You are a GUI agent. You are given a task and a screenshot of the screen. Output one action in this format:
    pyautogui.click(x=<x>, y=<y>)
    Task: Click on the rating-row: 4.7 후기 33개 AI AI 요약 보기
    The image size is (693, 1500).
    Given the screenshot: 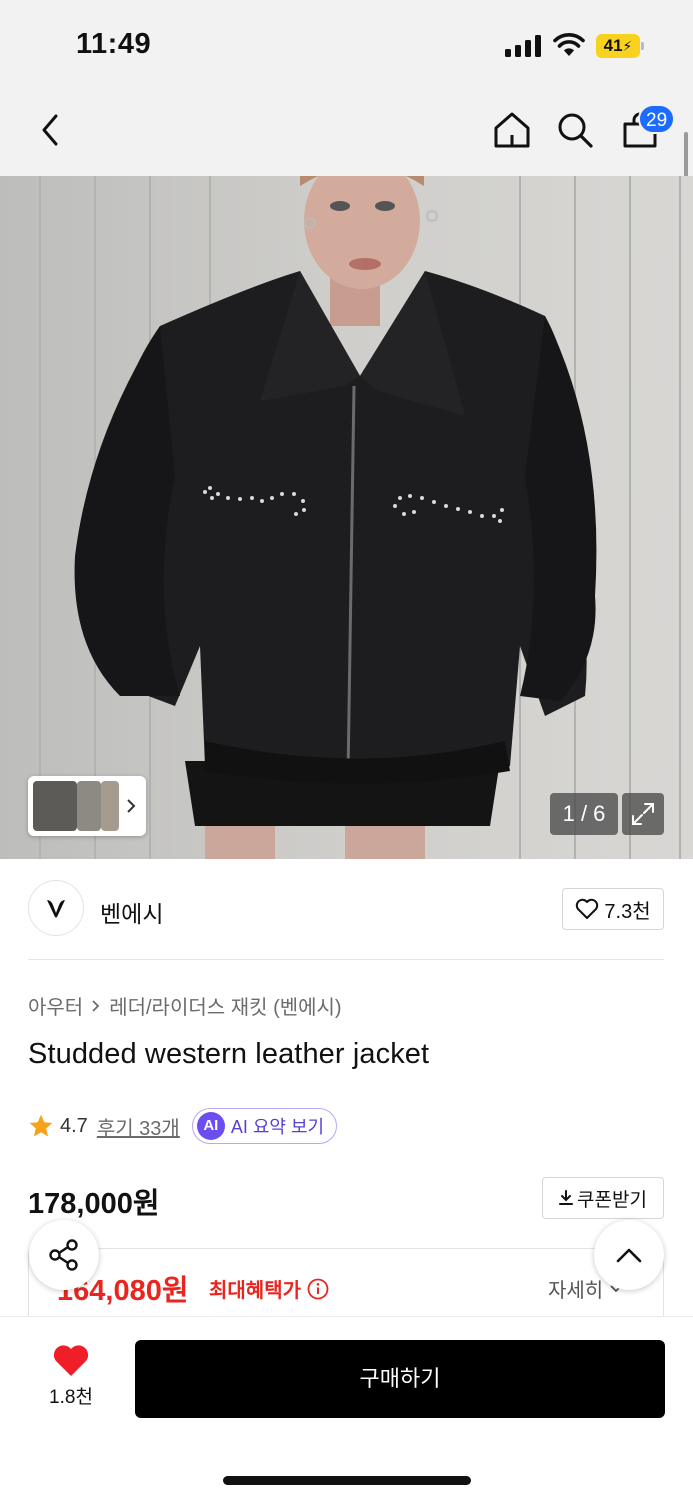 What is the action you would take?
    pyautogui.click(x=183, y=1126)
    